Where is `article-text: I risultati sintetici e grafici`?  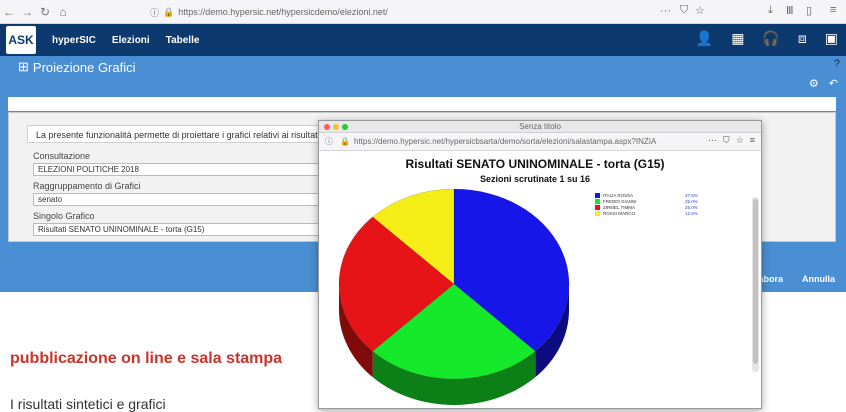 article-text: I risultati sintetici e grafici is located at coordinates (88, 404).